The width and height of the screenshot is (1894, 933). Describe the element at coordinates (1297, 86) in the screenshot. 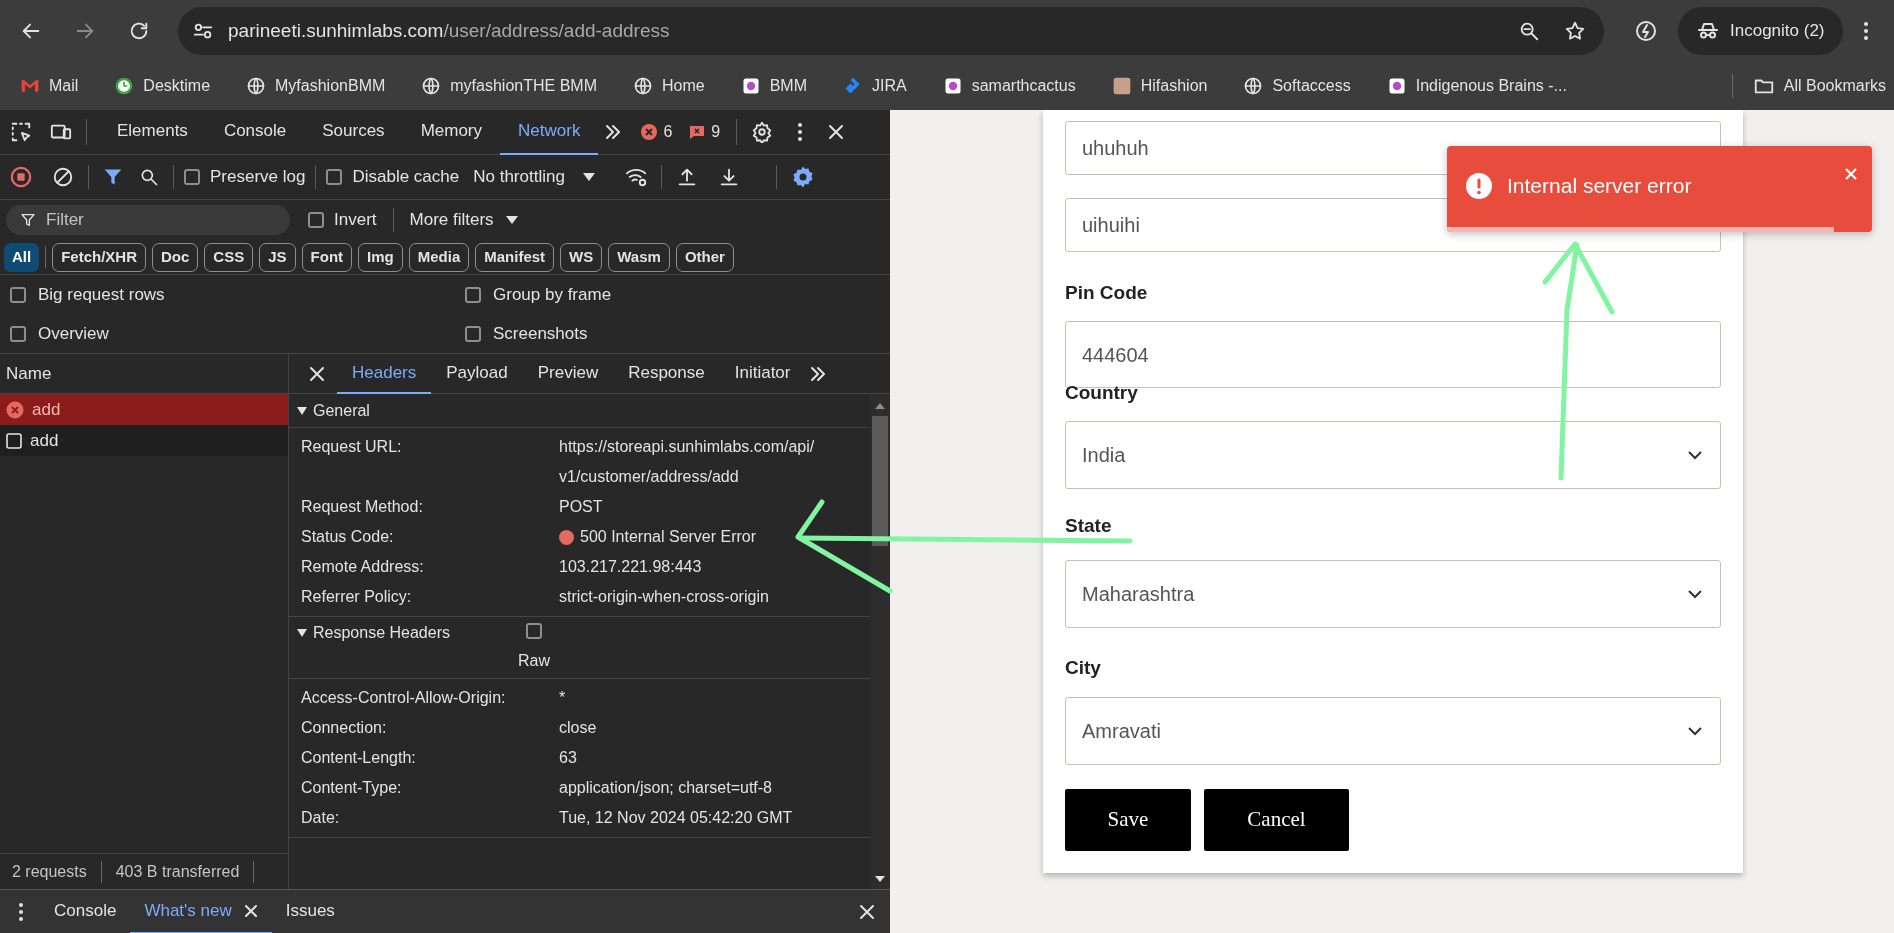

I see `bookmark: Softaccess` at that location.